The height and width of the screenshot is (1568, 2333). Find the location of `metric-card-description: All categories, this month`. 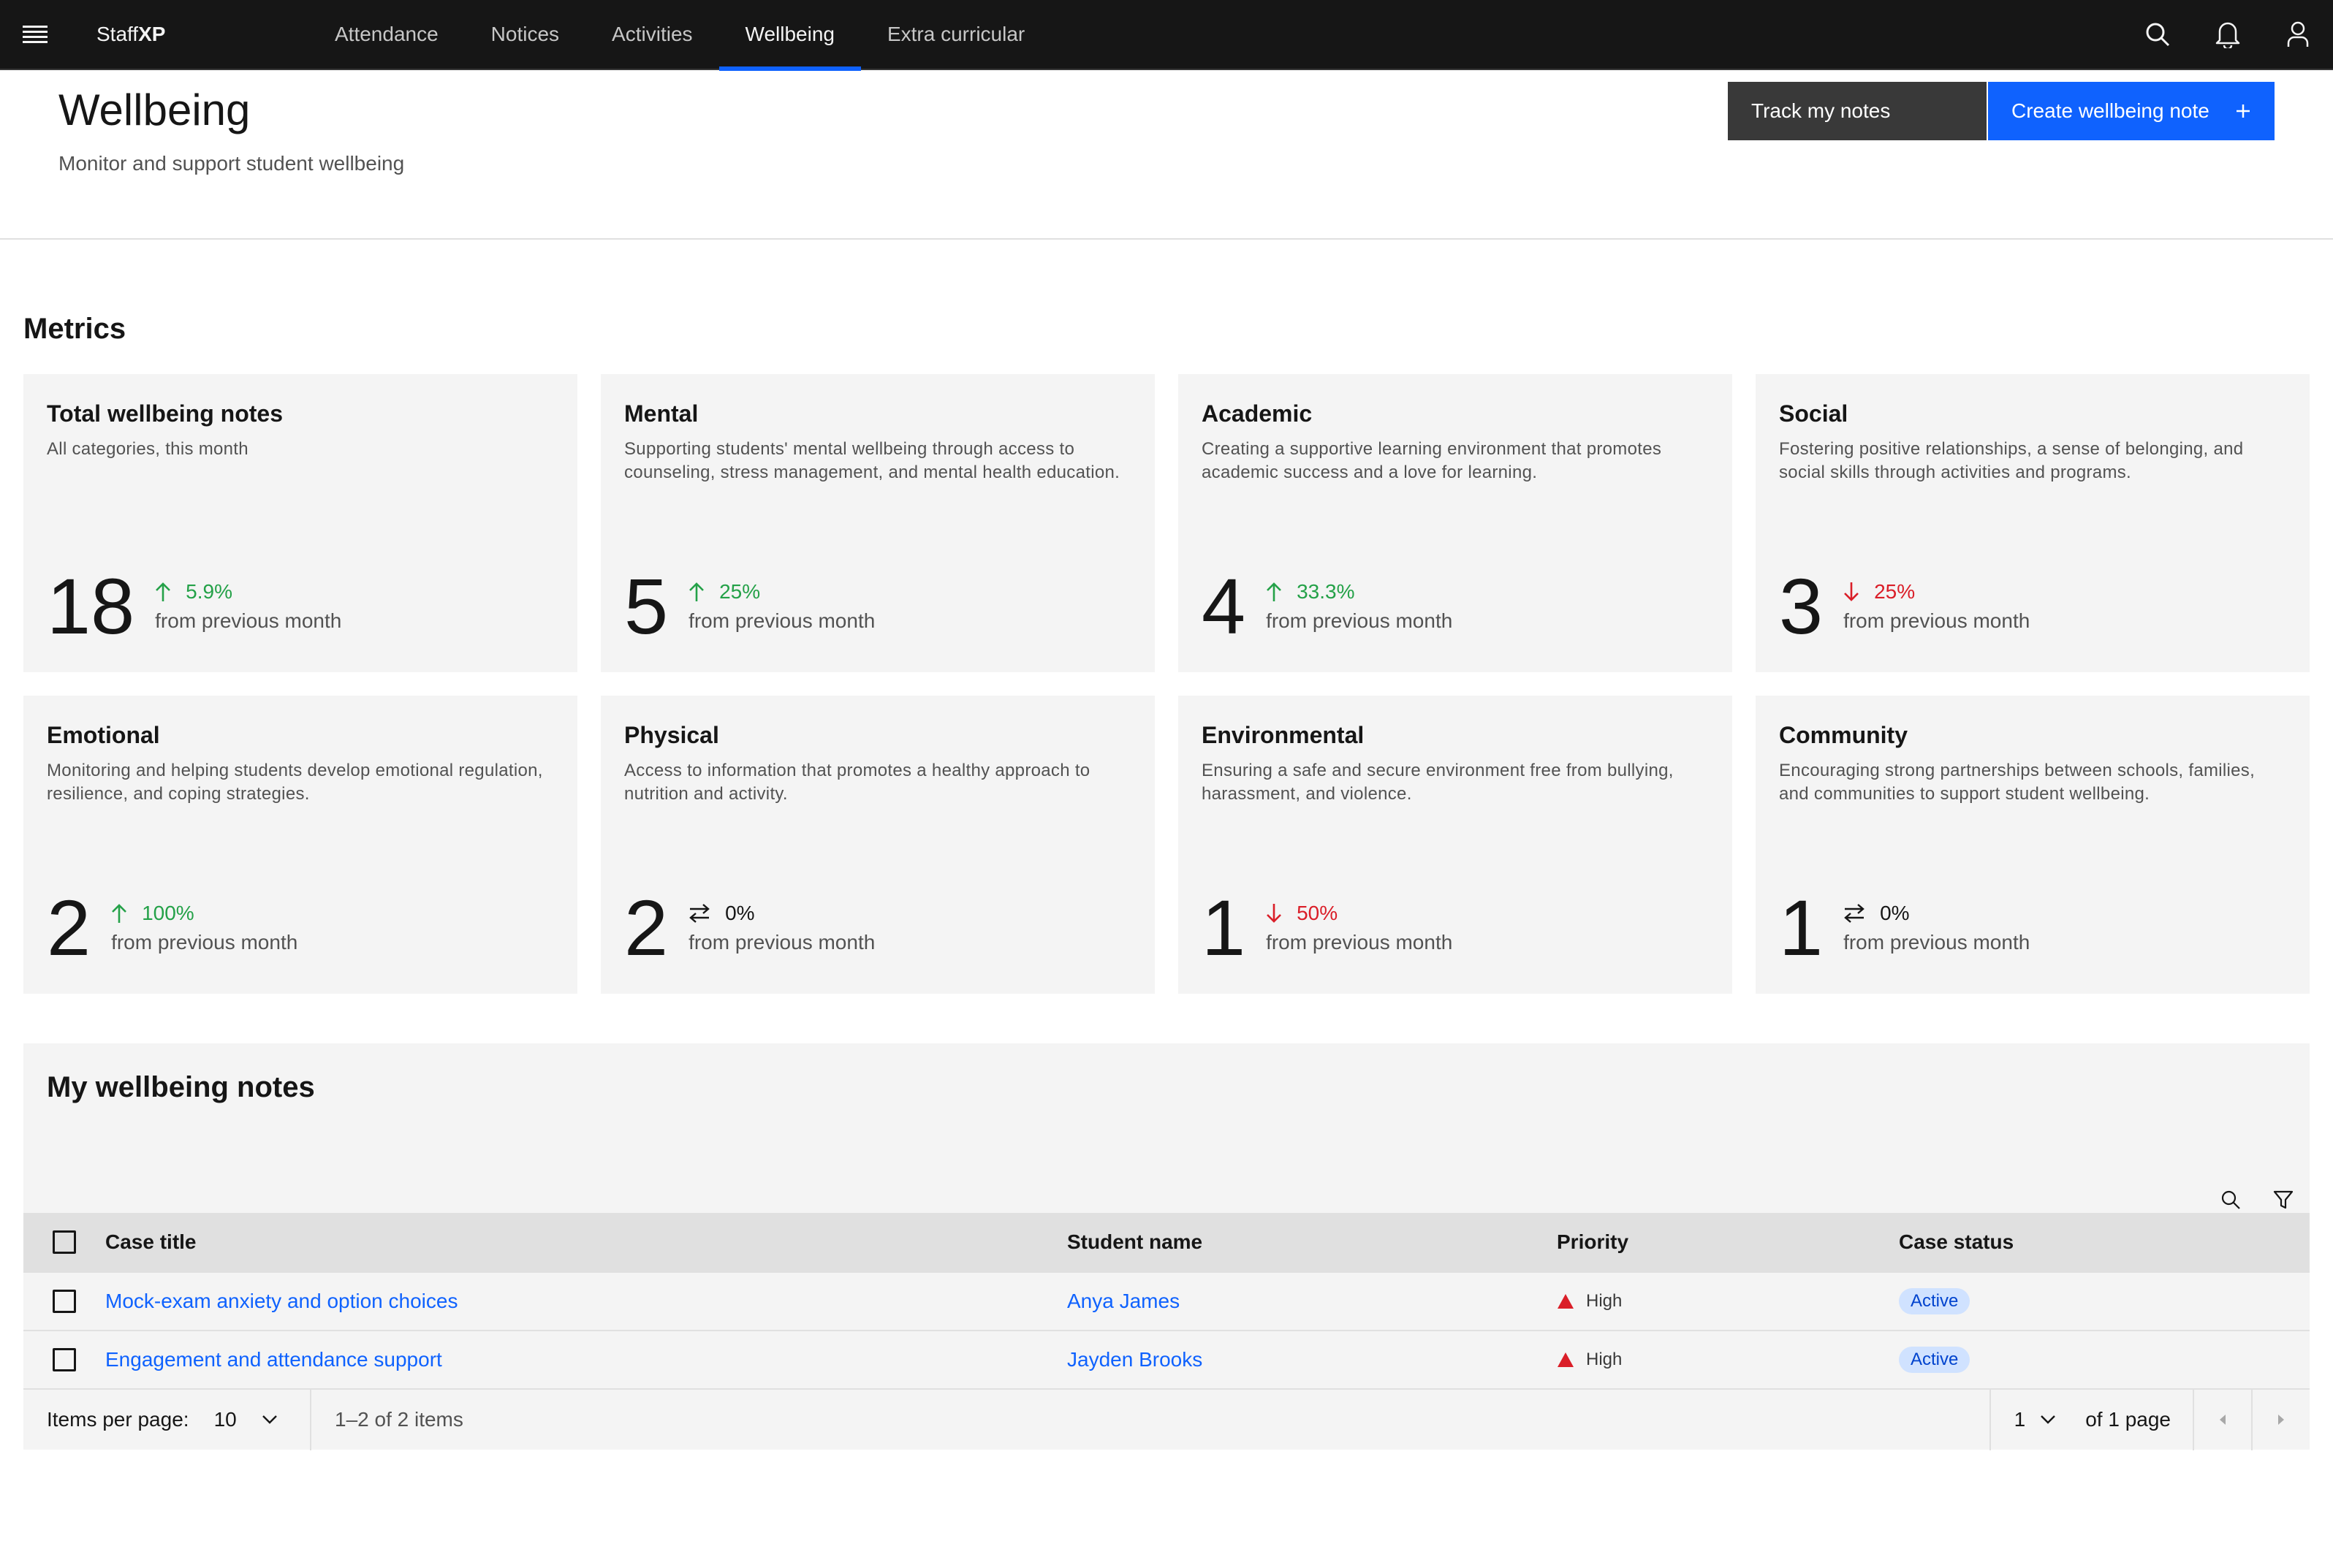

metric-card-description: All categories, this month is located at coordinates (148, 449).